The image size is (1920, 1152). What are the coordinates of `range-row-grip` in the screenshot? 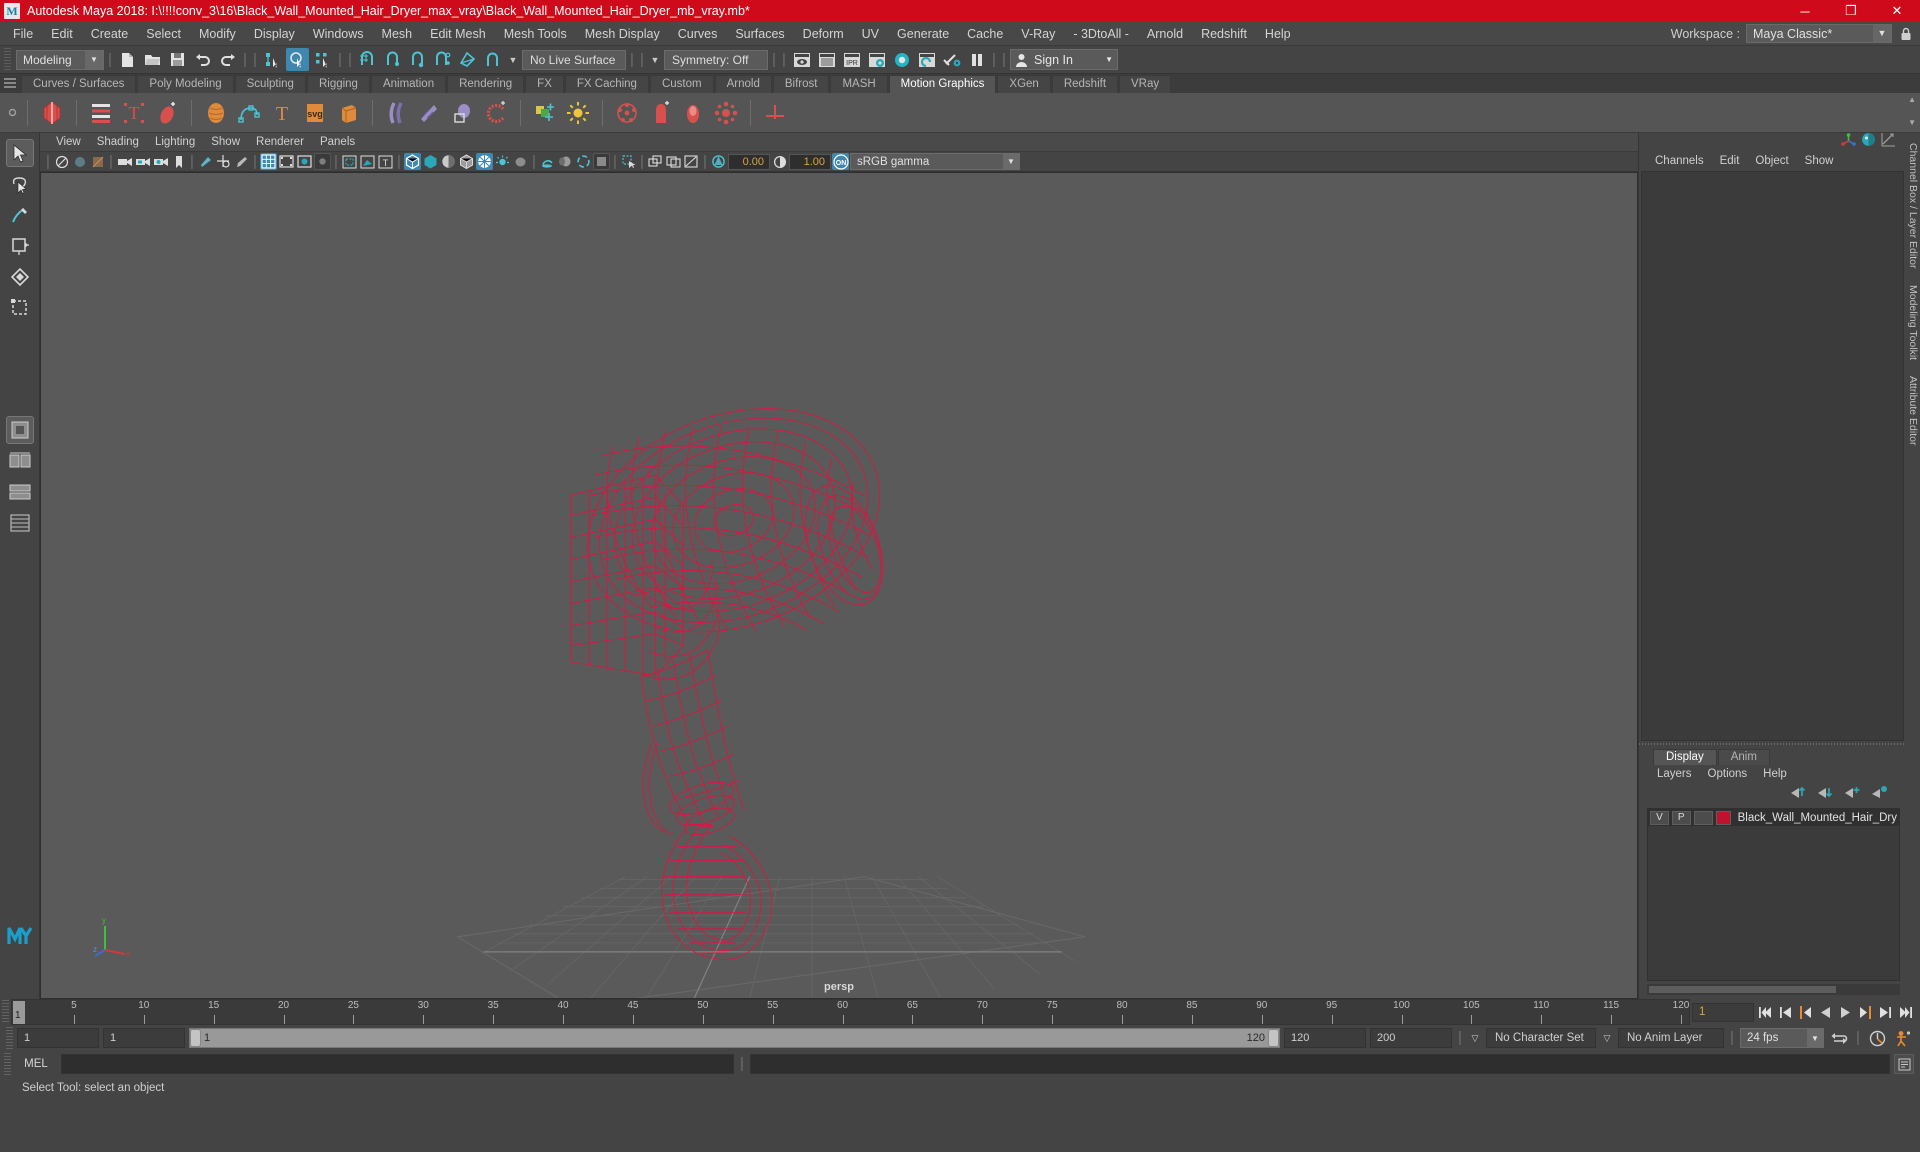 It's located at (9, 1038).